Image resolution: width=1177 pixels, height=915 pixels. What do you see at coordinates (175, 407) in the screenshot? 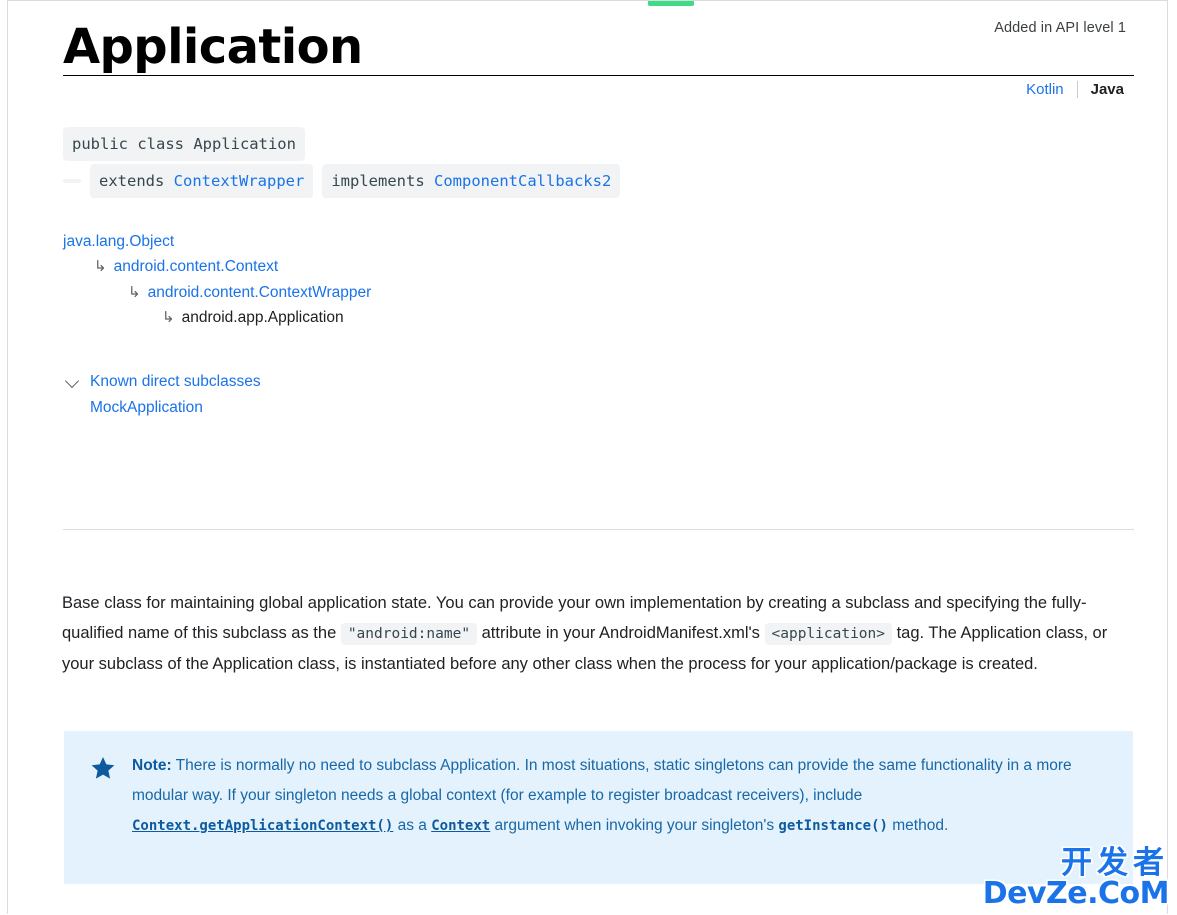
I see `subclass-item-mockapplication: MockApplication` at bounding box center [175, 407].